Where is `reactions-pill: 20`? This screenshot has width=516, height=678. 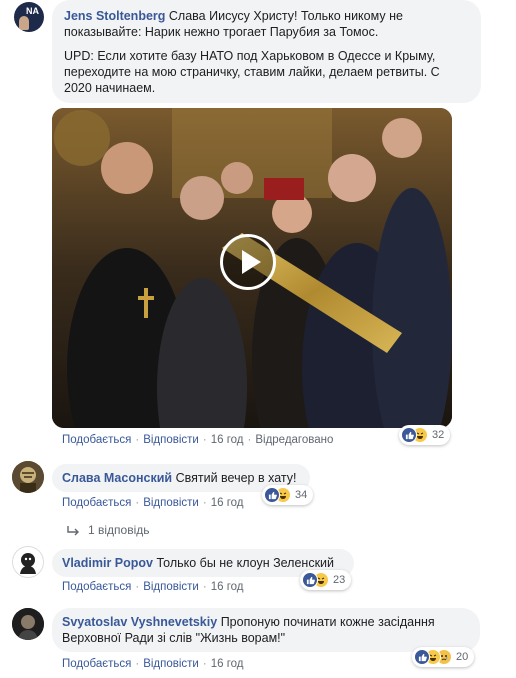 reactions-pill: 20 is located at coordinates (443, 657).